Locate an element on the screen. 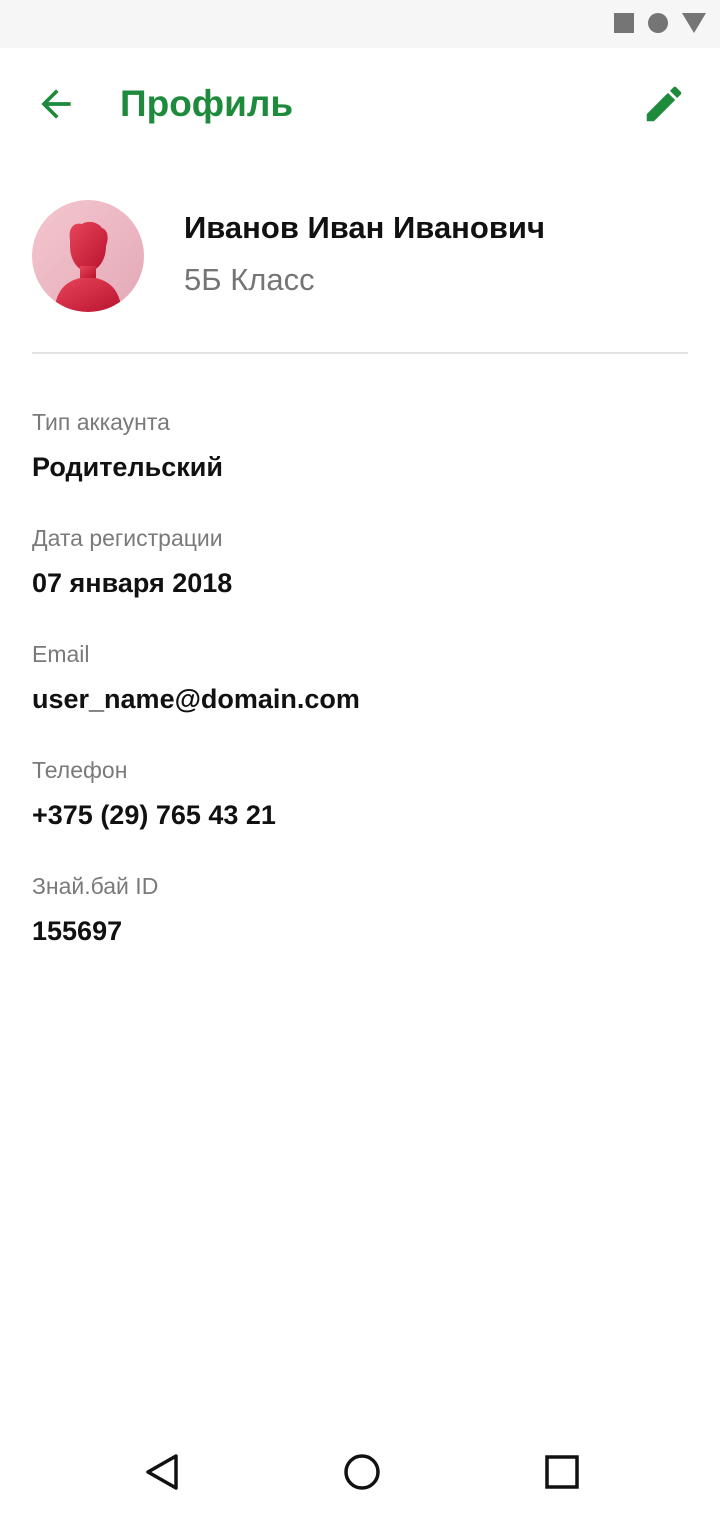 The height and width of the screenshot is (1520, 720). back-button is located at coordinates (56, 104).